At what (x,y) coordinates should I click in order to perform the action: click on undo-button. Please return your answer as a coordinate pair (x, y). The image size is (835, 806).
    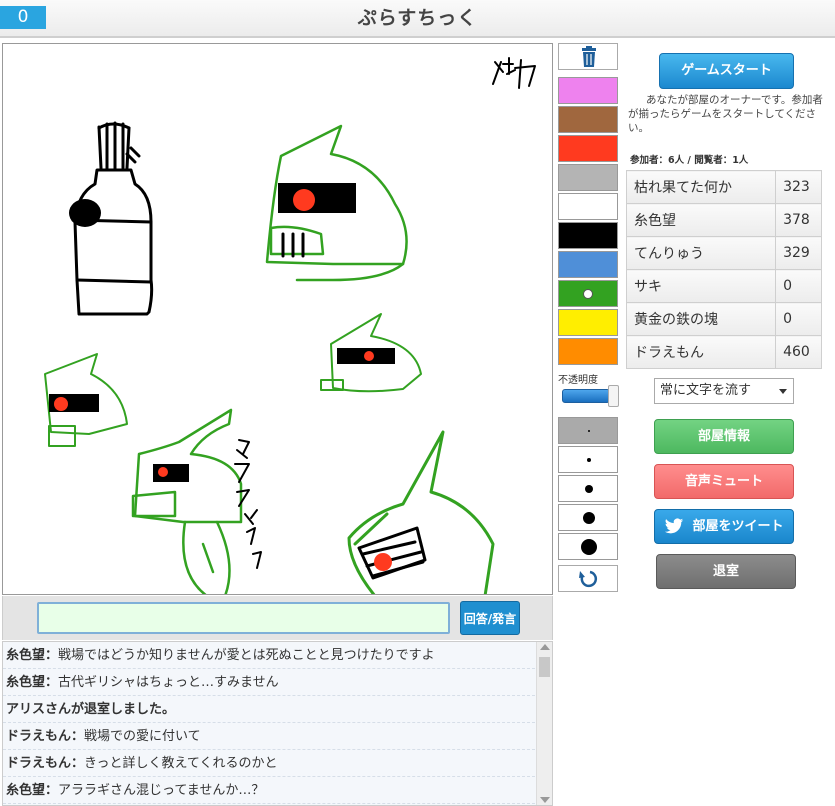
    Looking at the image, I should click on (588, 578).